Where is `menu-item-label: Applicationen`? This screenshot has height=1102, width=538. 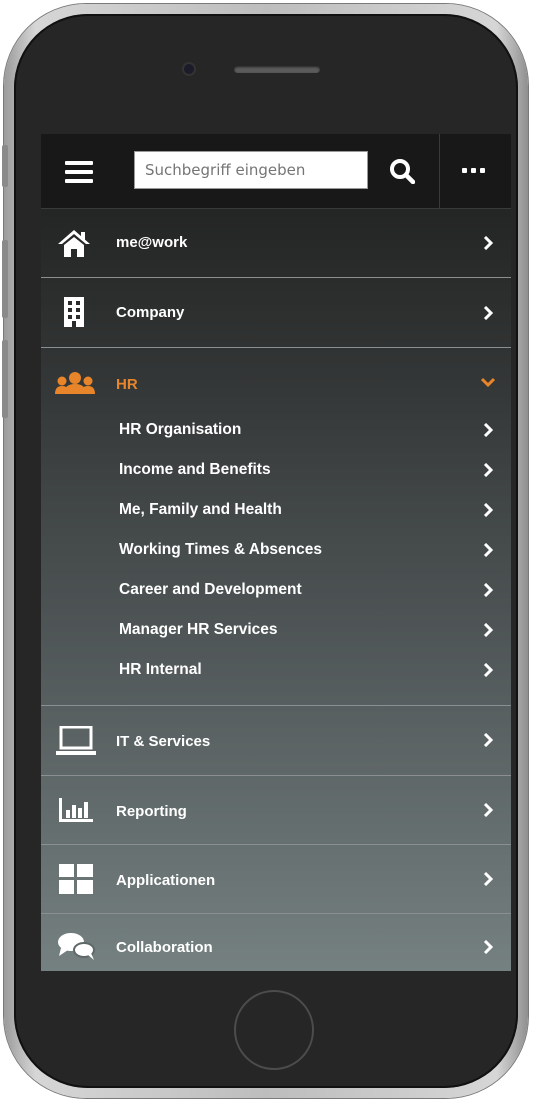 menu-item-label: Applicationen is located at coordinates (166, 880).